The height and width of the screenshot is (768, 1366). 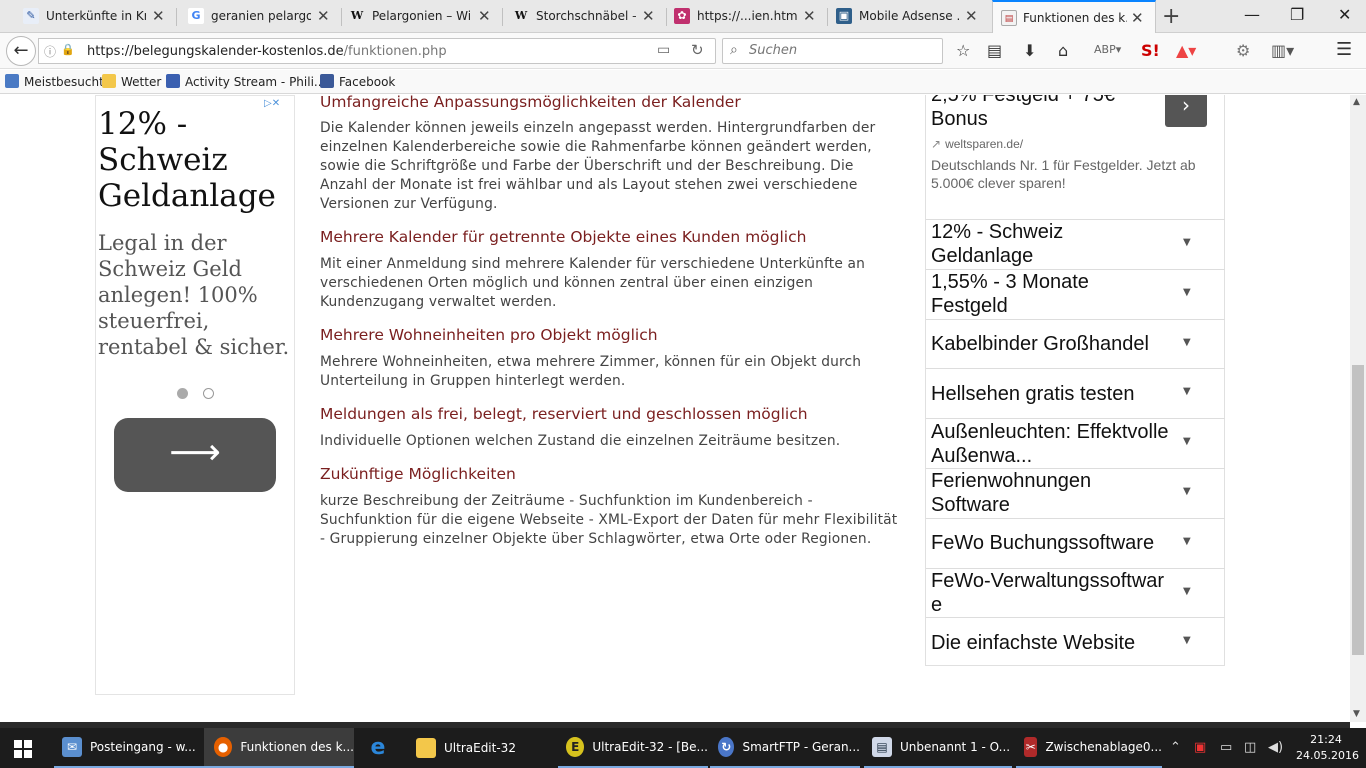 What do you see at coordinates (50, 51) in the screenshot?
I see `info-icon: ⓘ` at bounding box center [50, 51].